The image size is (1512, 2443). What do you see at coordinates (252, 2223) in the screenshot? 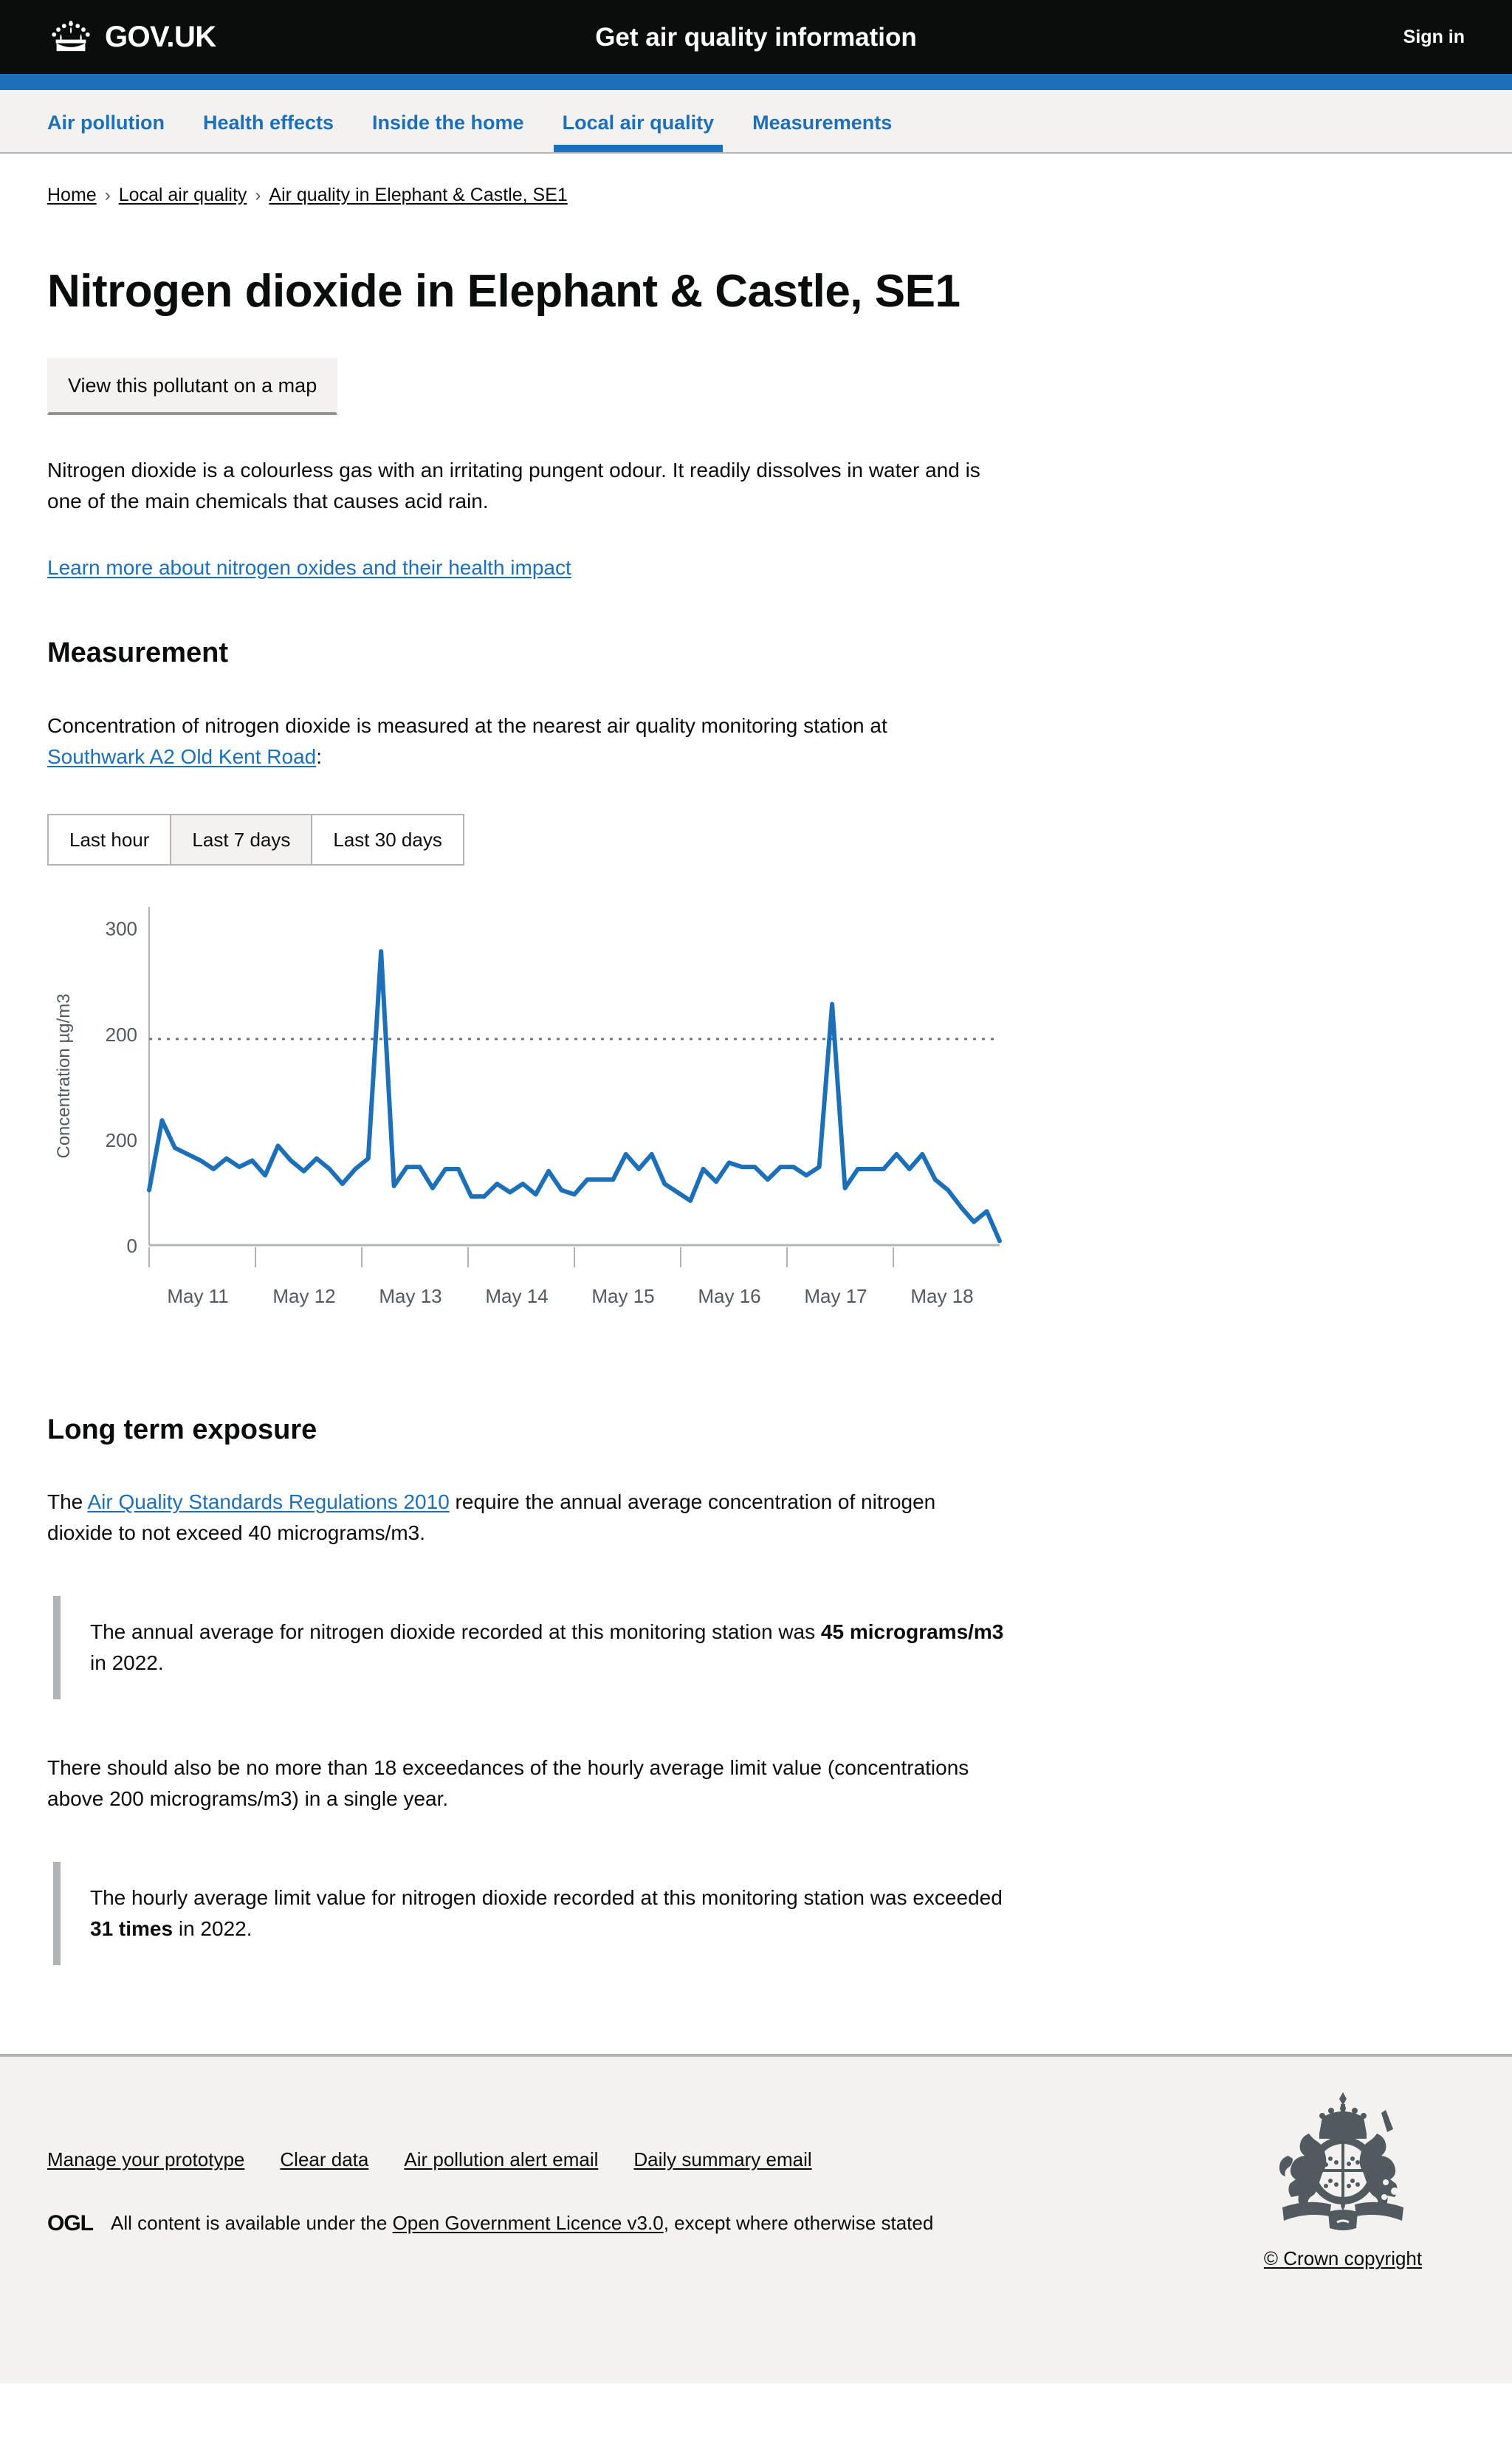
I see `licence-text-before: All content is available under the` at bounding box center [252, 2223].